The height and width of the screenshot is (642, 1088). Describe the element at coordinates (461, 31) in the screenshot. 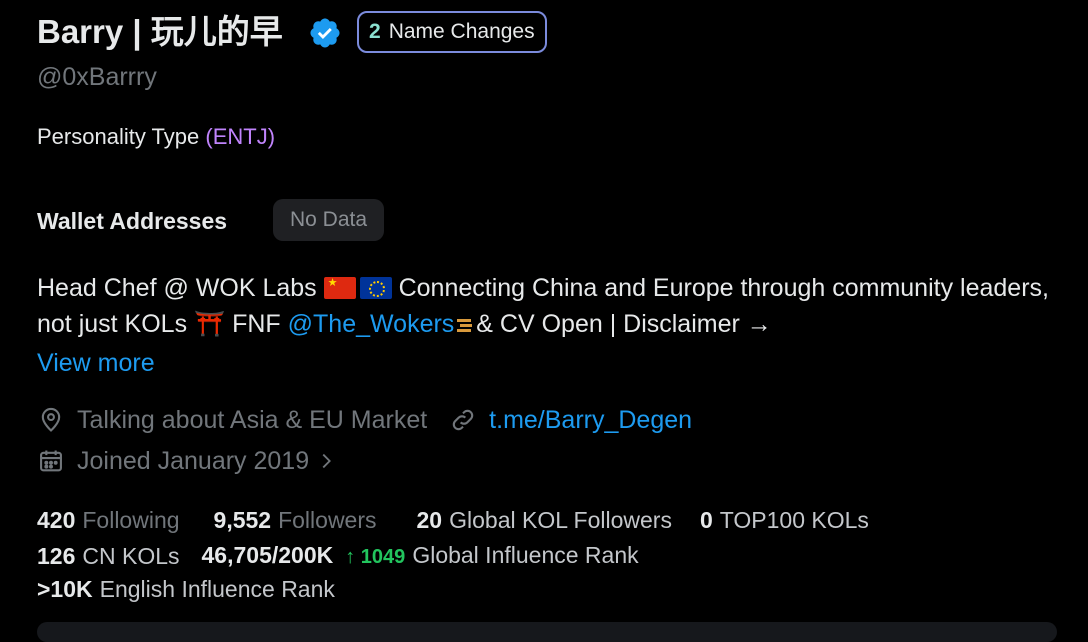

I see `name-changes-label: Name Changes` at that location.